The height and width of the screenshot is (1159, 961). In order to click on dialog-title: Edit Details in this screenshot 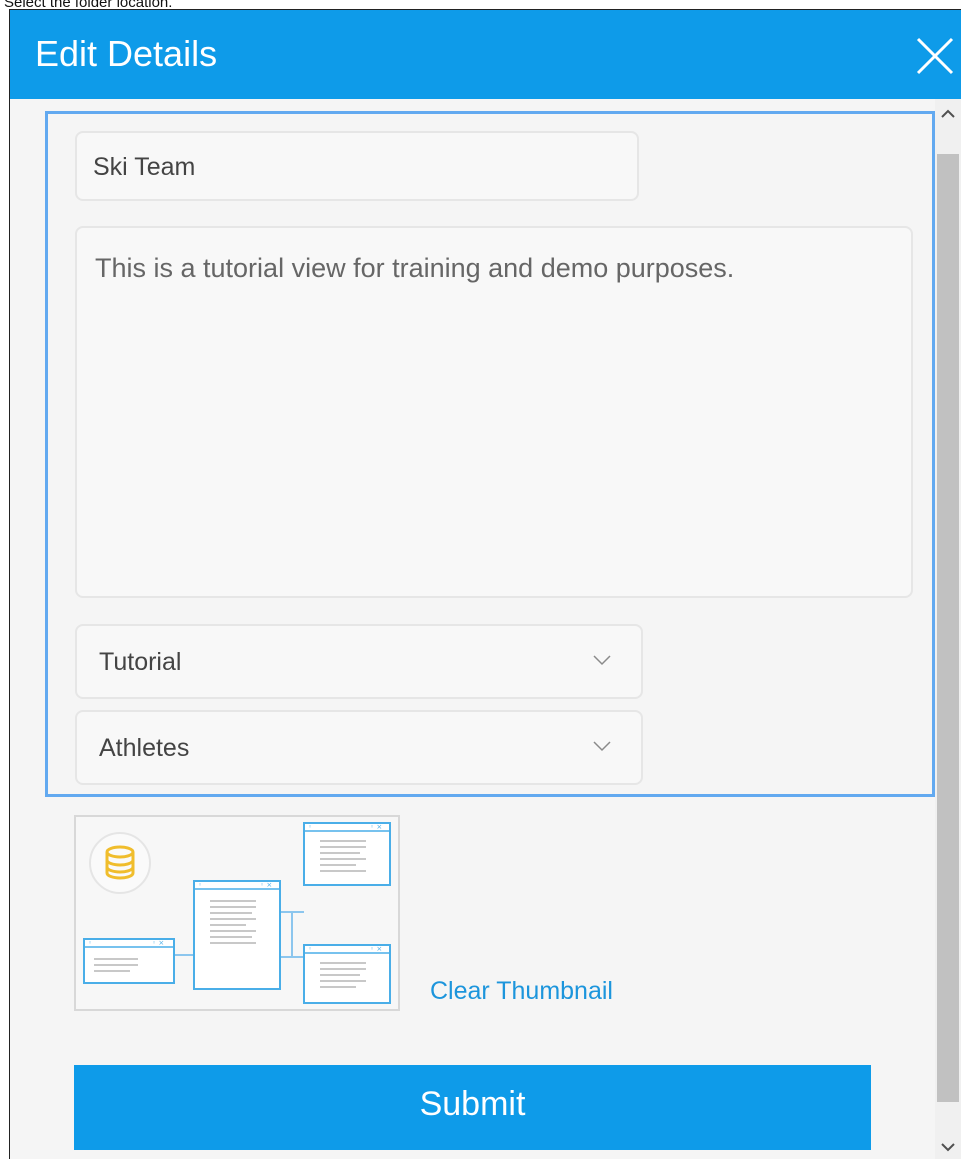, I will do `click(126, 53)`.